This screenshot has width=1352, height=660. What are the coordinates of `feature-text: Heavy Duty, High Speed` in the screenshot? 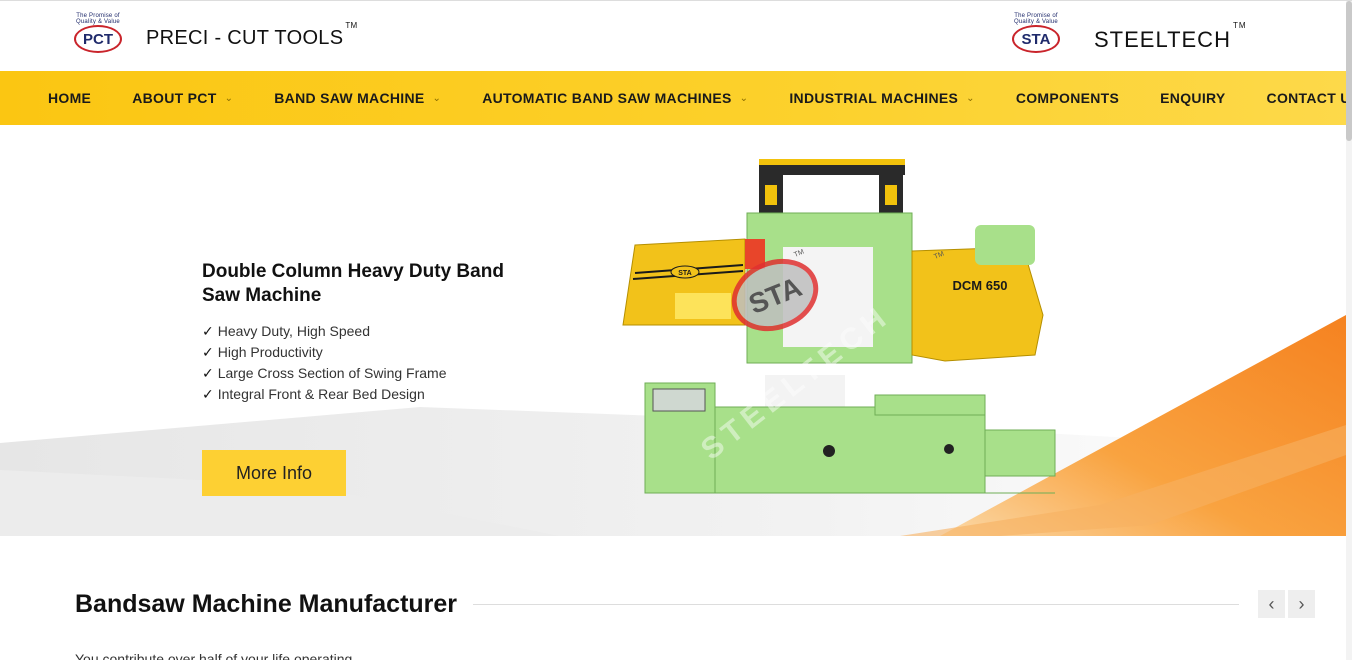 It's located at (293, 331).